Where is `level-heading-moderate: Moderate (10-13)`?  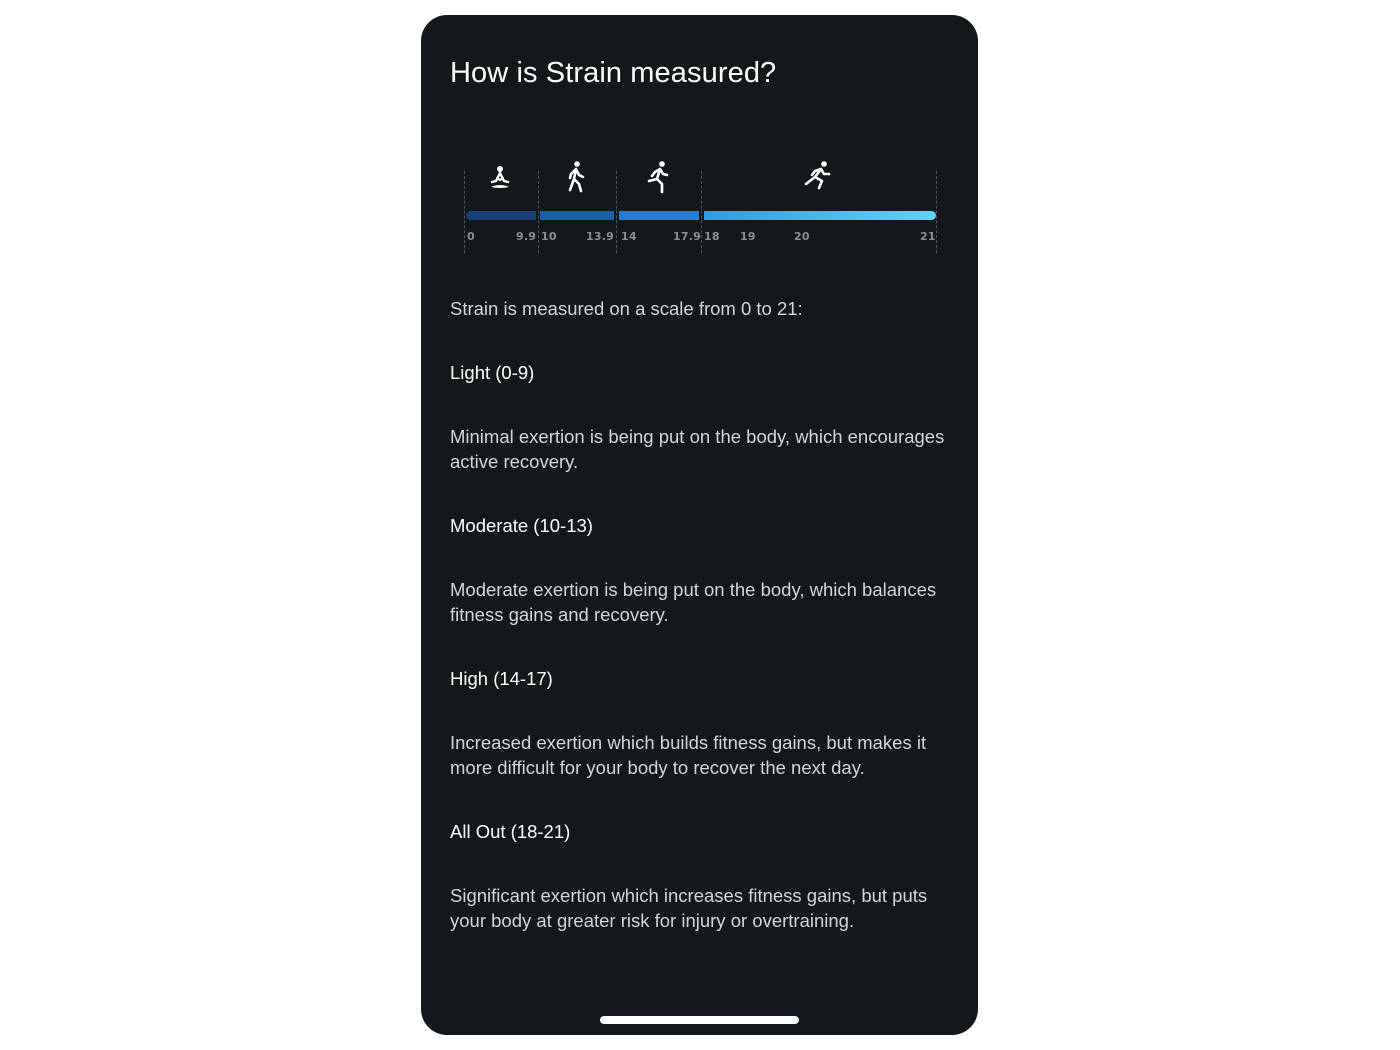
level-heading-moderate: Moderate (10-13) is located at coordinates (521, 525).